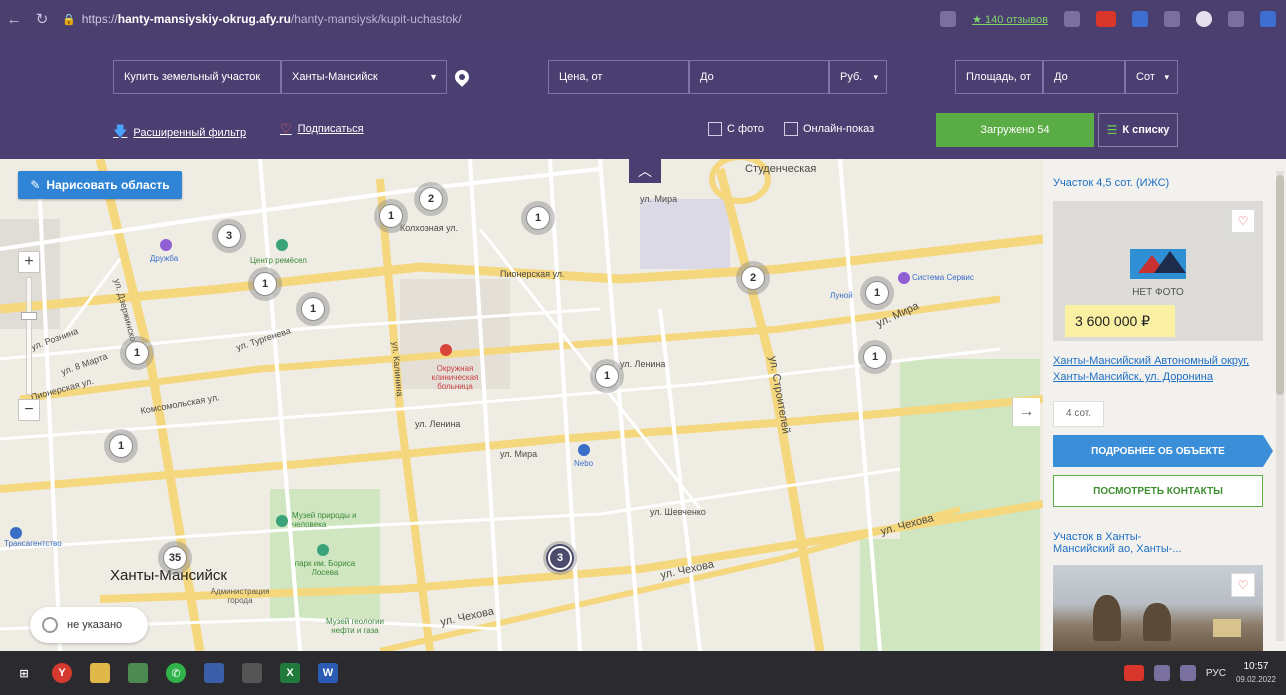 Image resolution: width=1286 pixels, height=695 pixels. What do you see at coordinates (1084, 77) in the screenshot?
I see `area-to-input: До` at bounding box center [1084, 77].